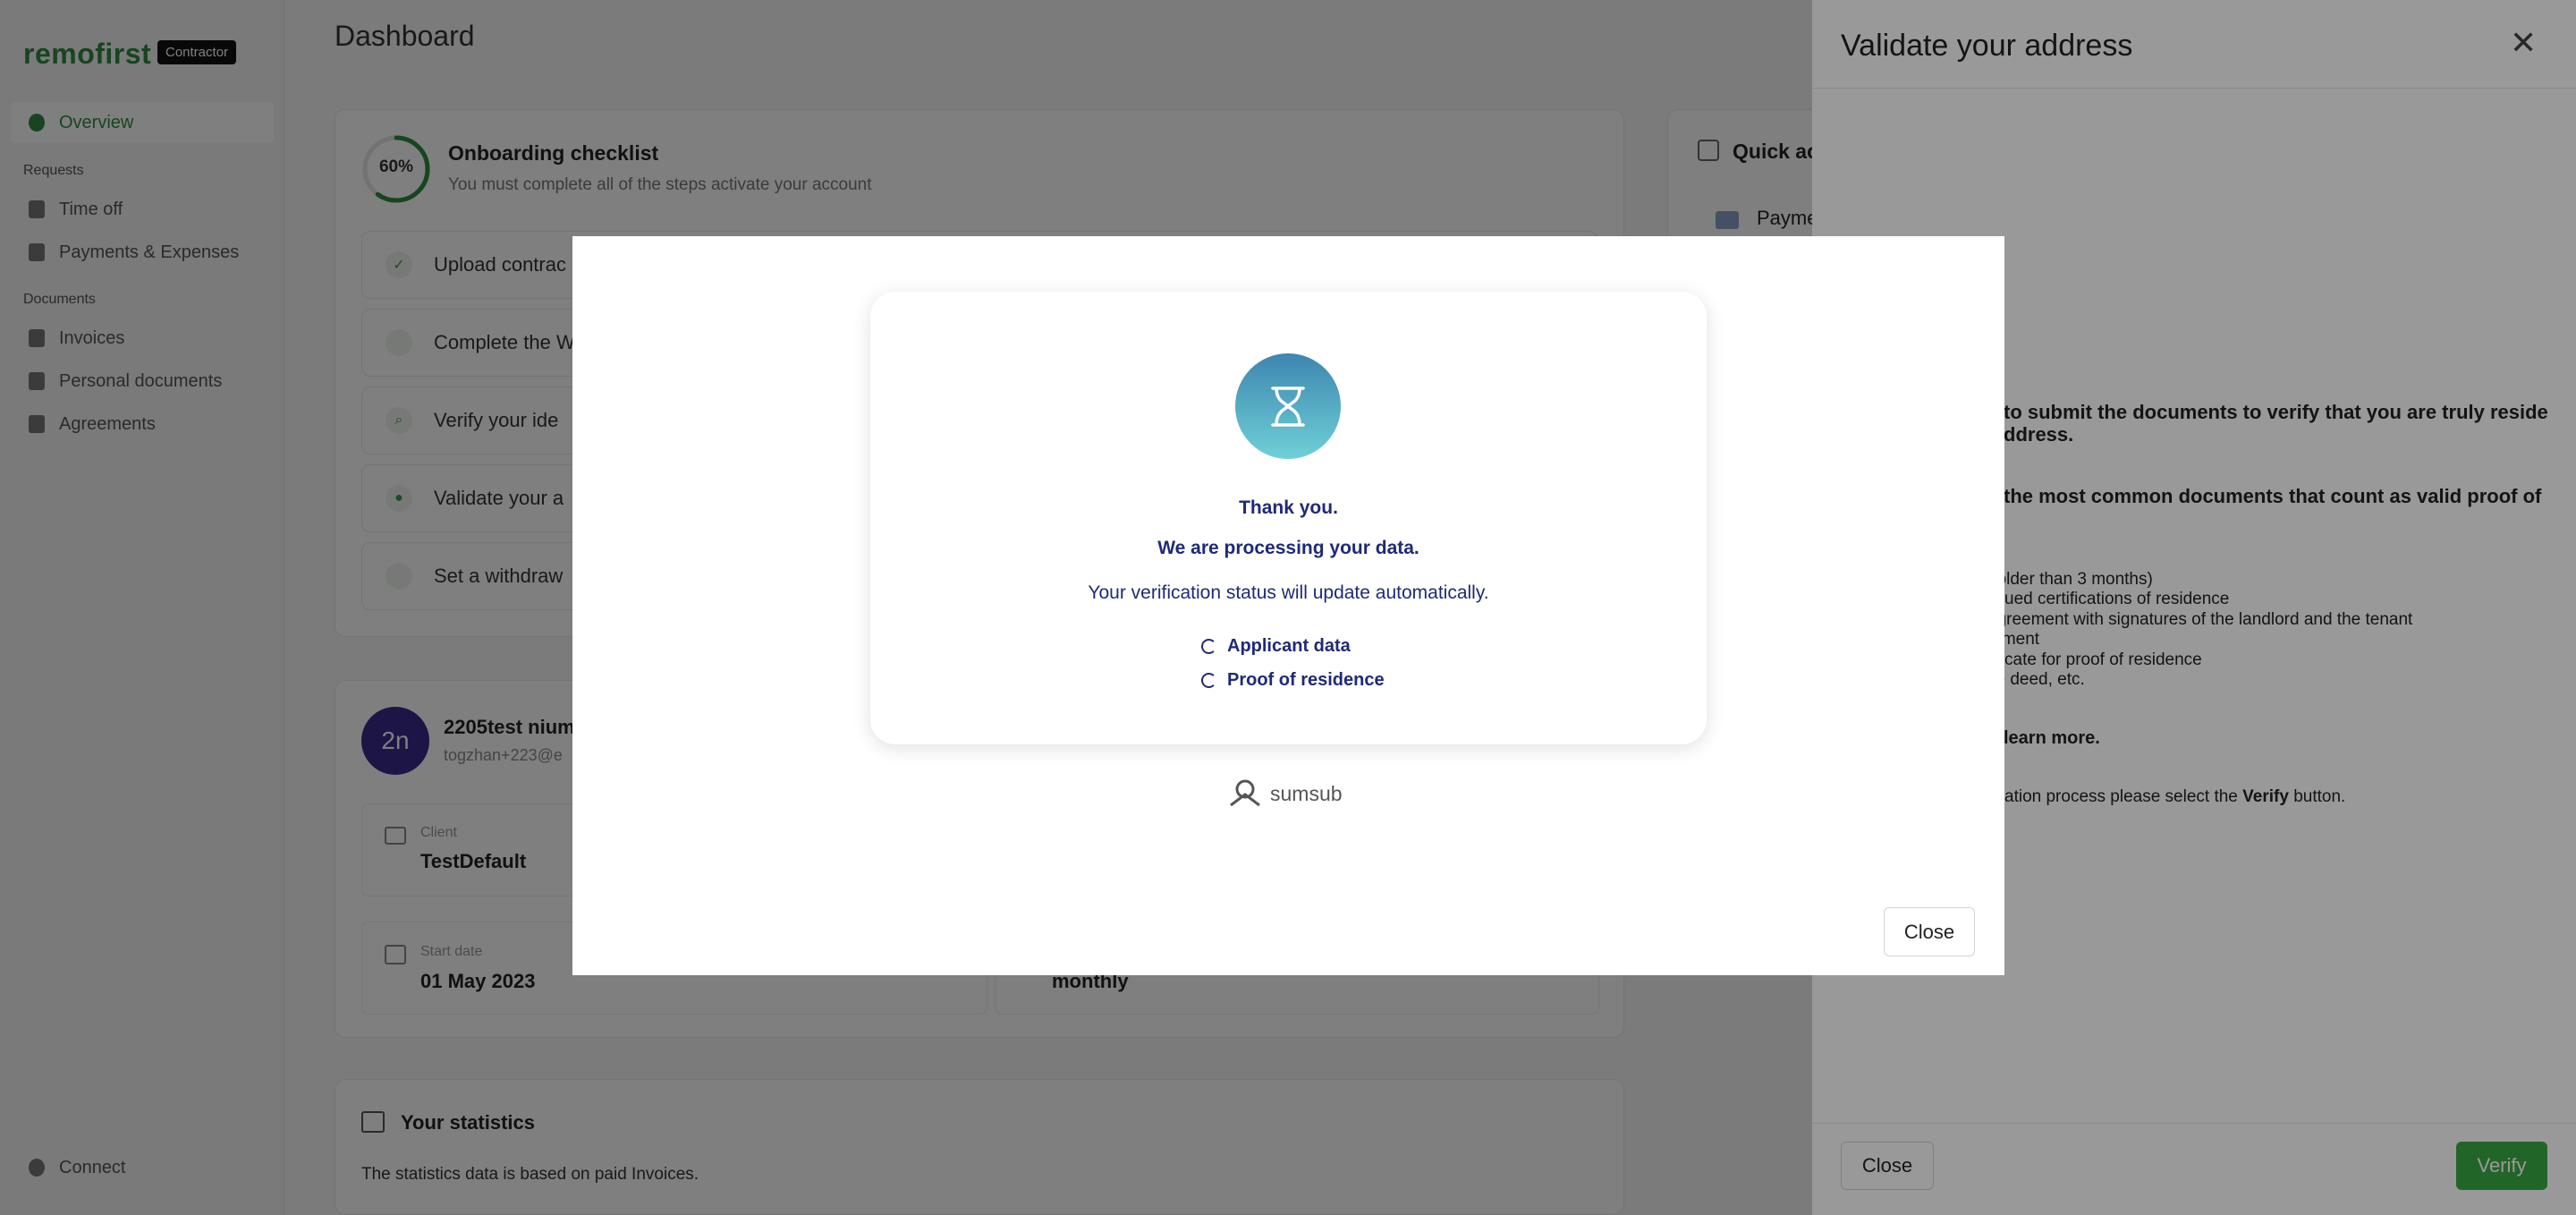 The height and width of the screenshot is (1215, 2576). What do you see at coordinates (1288, 508) in the screenshot?
I see `thank-you-text: Thank you.` at bounding box center [1288, 508].